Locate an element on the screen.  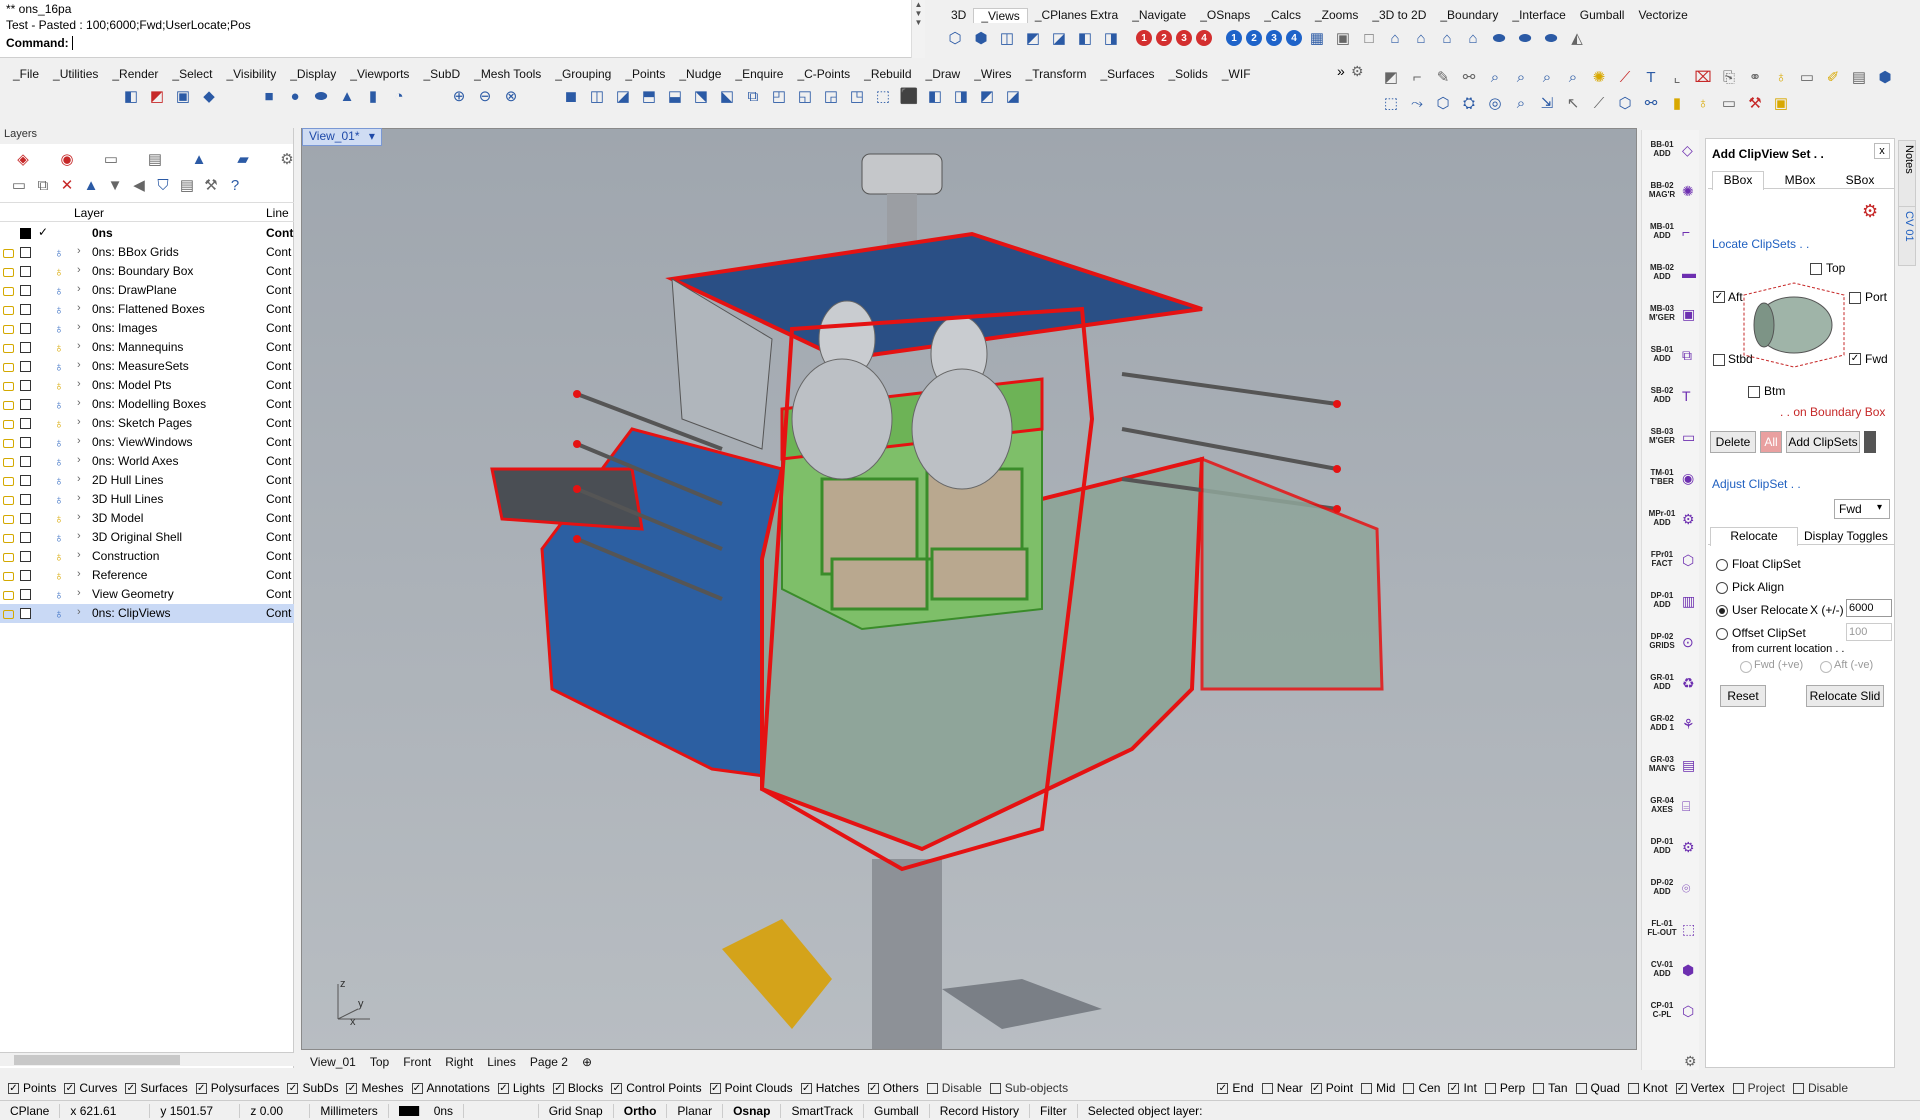
tab-display-toggles: Display Toggles is located at coordinates (1846, 536).